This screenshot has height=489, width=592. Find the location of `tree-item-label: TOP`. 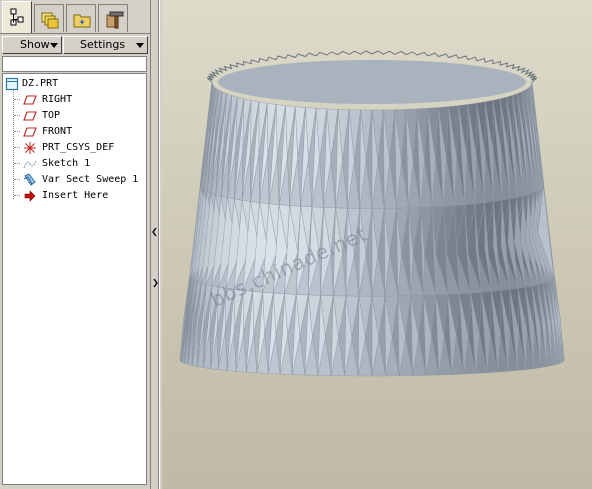

tree-item-label: TOP is located at coordinates (51, 115).